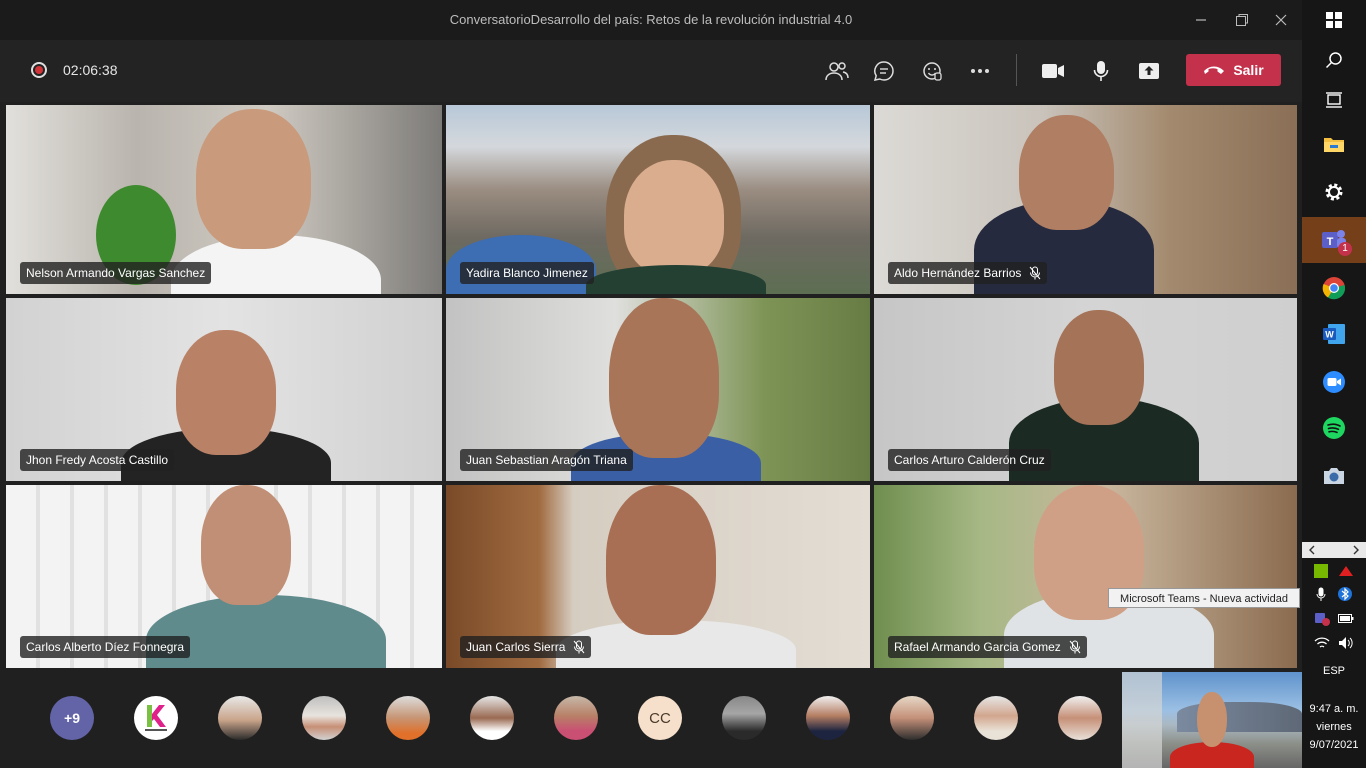 Image resolution: width=1366 pixels, height=768 pixels. I want to click on participant-name-label: Jhon Fredy Acosta Castillo, so click(97, 460).